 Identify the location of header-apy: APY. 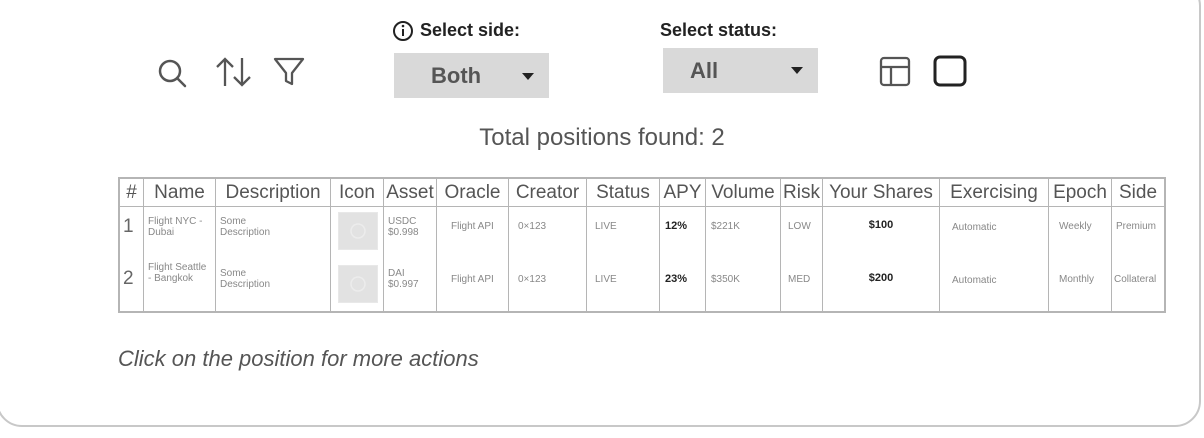
(682, 192).